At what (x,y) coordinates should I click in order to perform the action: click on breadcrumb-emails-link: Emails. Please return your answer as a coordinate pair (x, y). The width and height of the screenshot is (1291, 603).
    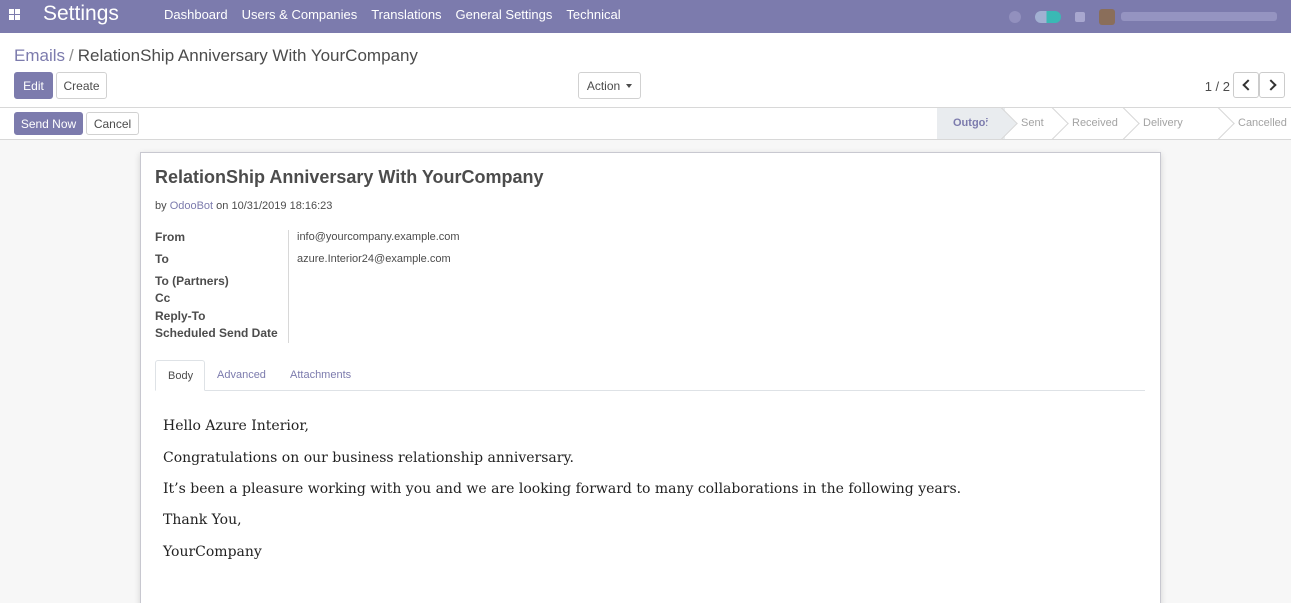
    Looking at the image, I should click on (39, 55).